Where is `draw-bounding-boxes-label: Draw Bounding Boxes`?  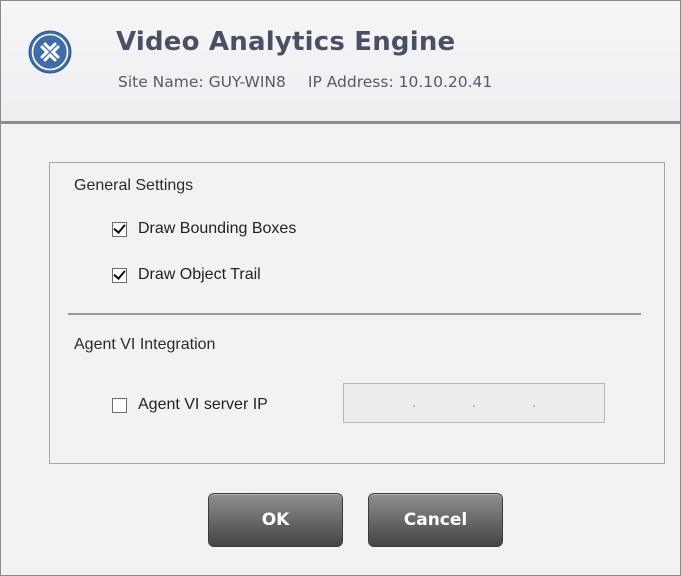 draw-bounding-boxes-label: Draw Bounding Boxes is located at coordinates (217, 228).